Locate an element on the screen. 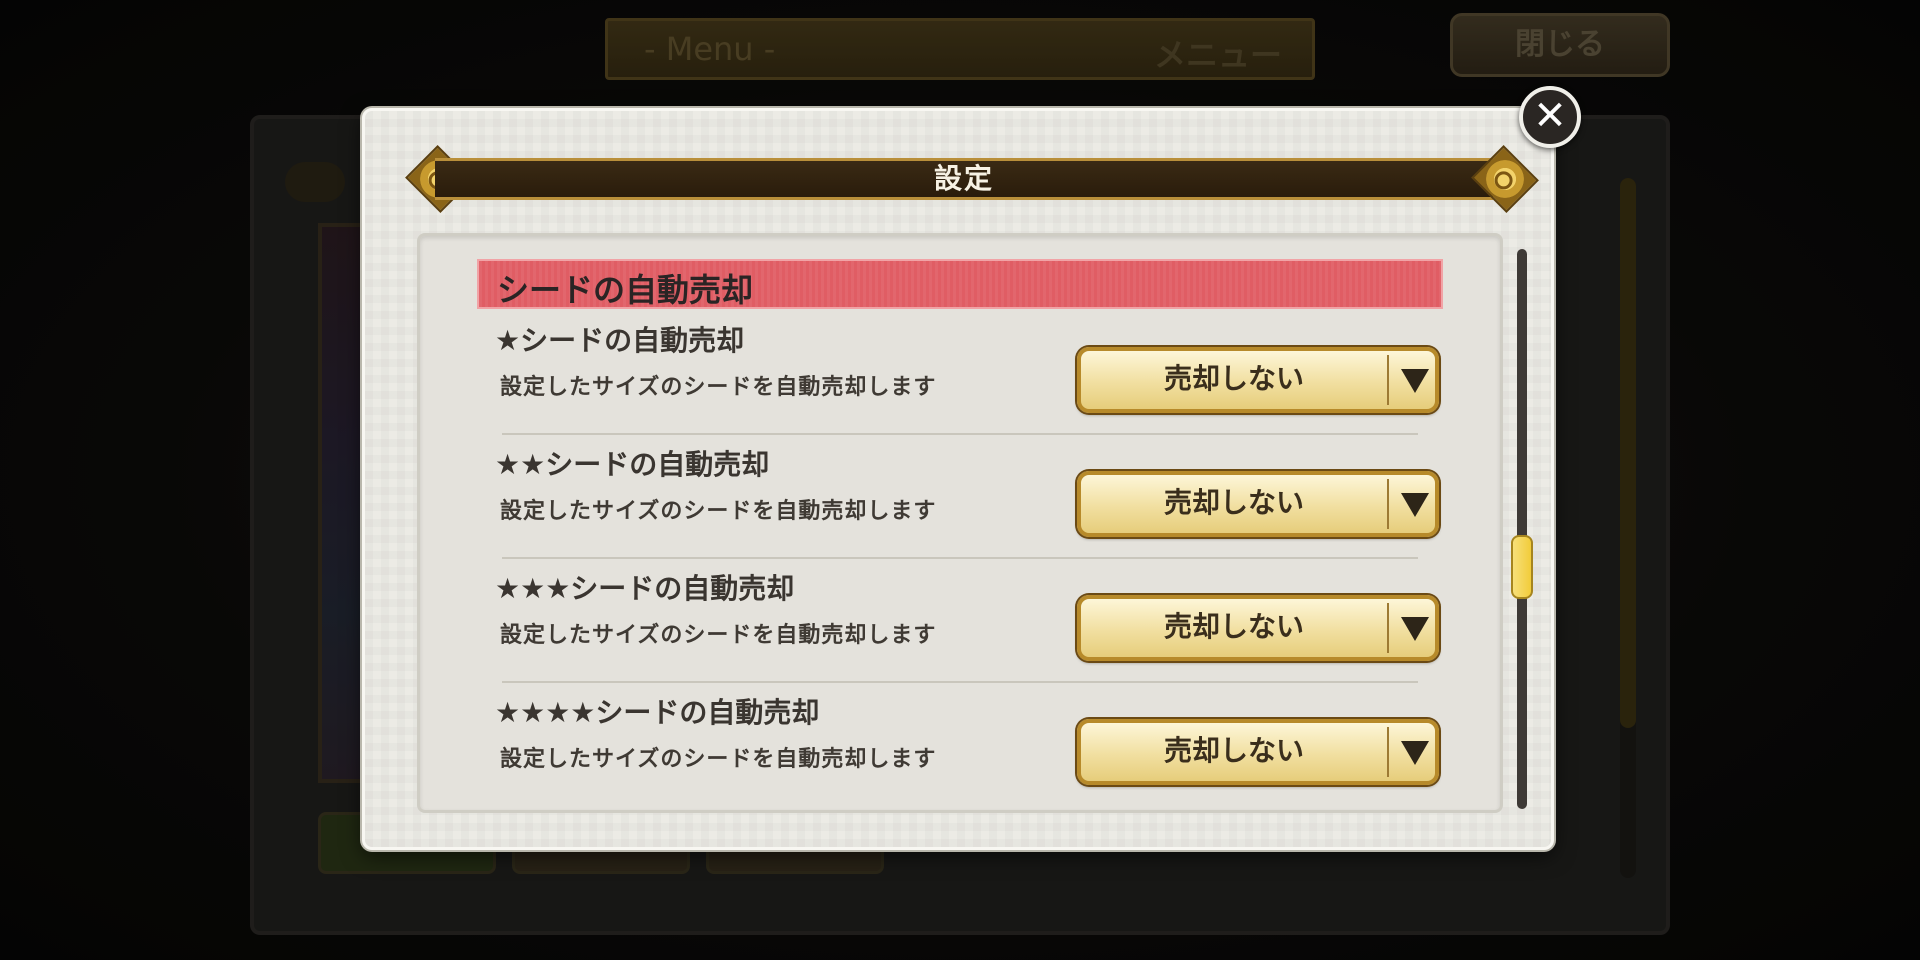 This screenshot has height=960, width=1920. setting-title: ★シードの自動売却 is located at coordinates (620, 340).